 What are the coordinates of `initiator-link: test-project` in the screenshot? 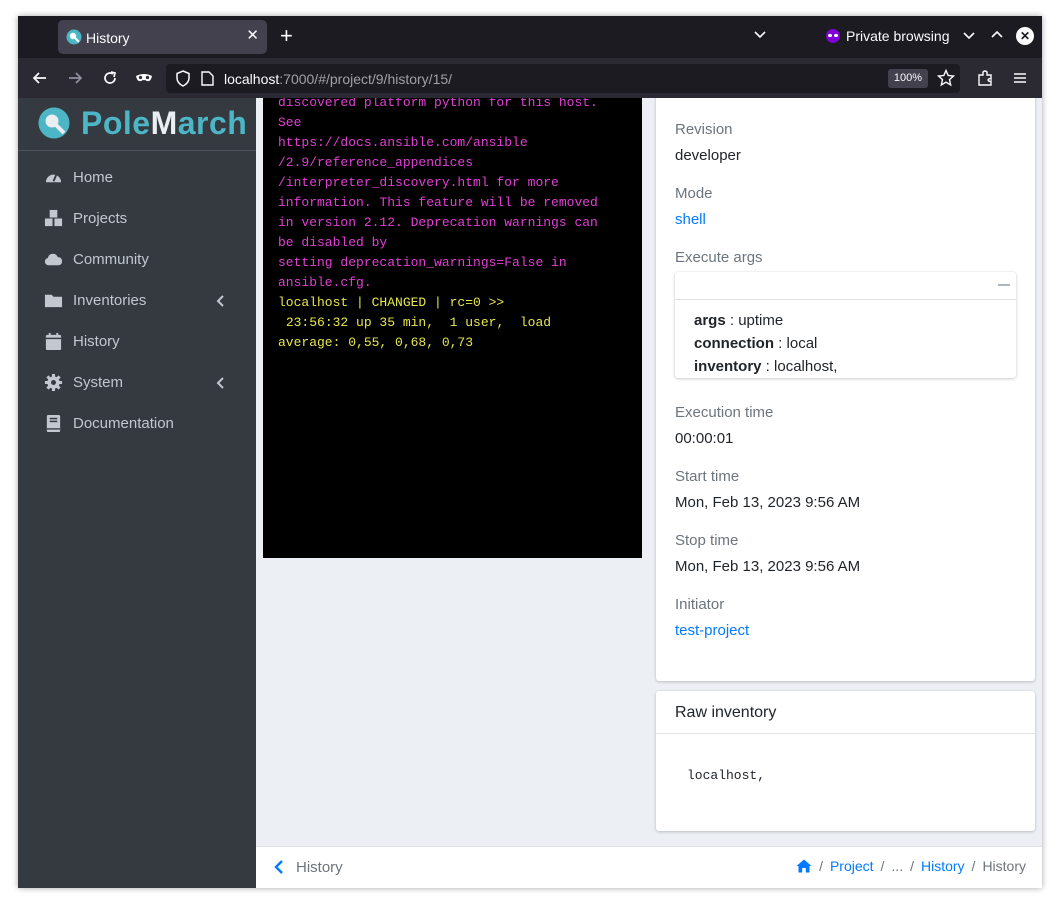 It's located at (712, 630).